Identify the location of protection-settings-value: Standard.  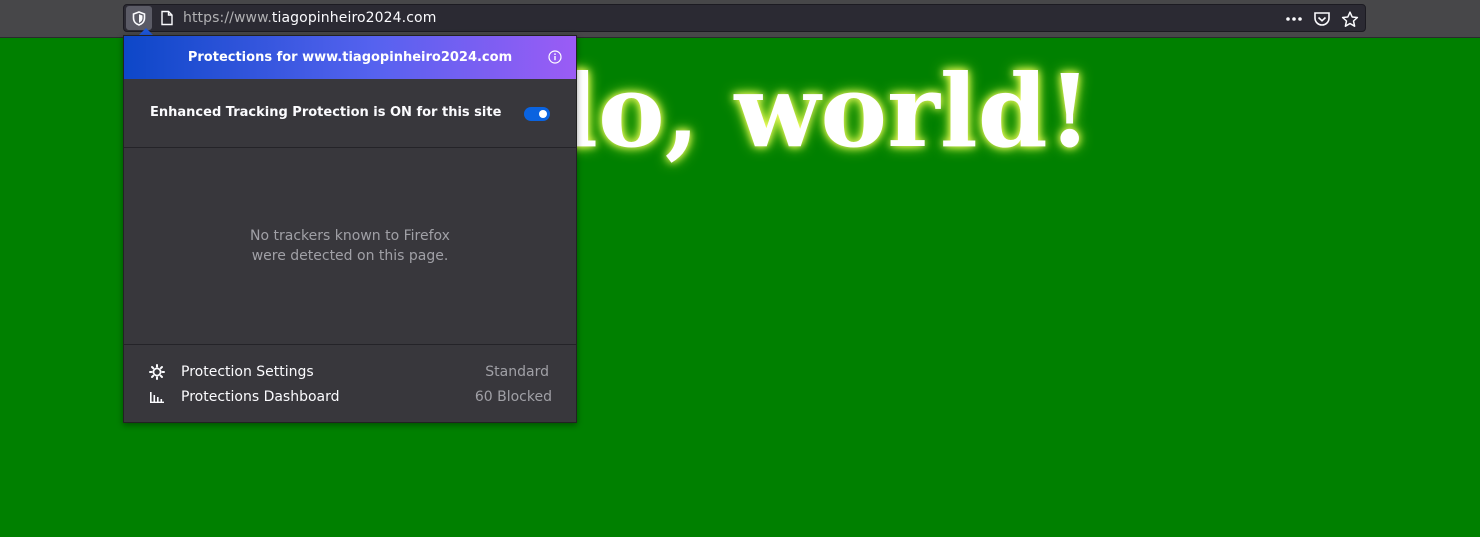
(517, 372).